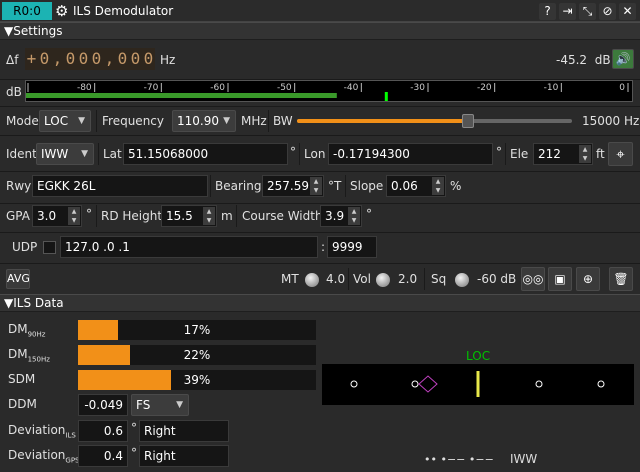  I want to click on lat-unit: °, so click(293, 152).